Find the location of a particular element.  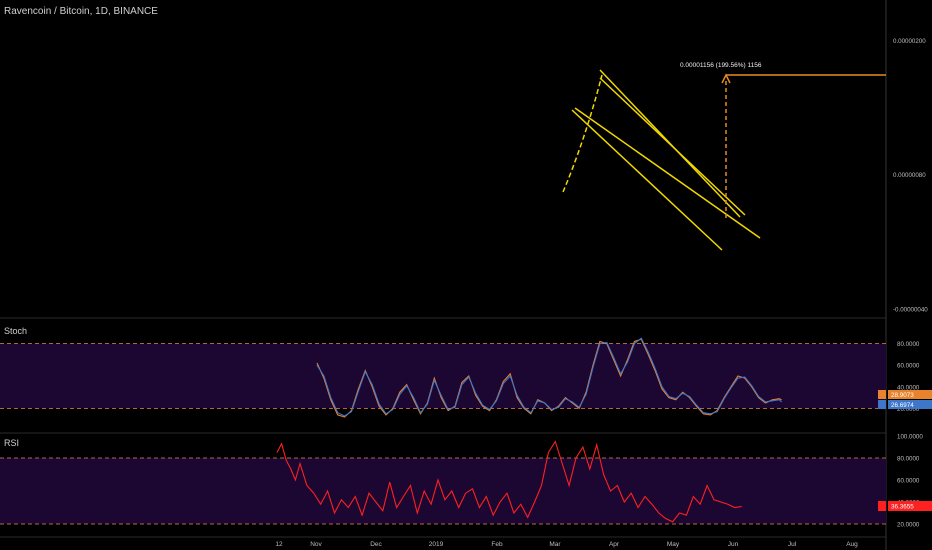

x-axis-tick: Apr is located at coordinates (614, 544).